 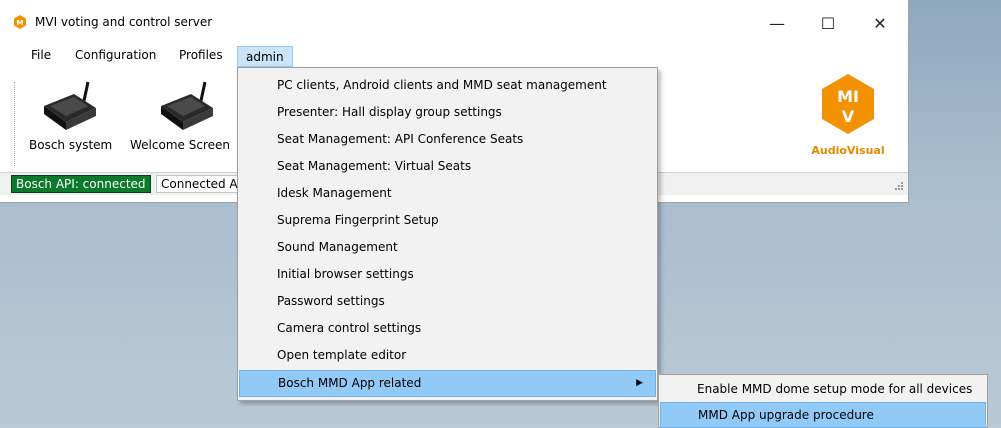 I want to click on menu-item-api-conference-seats: Seat Management: API Conference Seats, so click(x=447, y=139).